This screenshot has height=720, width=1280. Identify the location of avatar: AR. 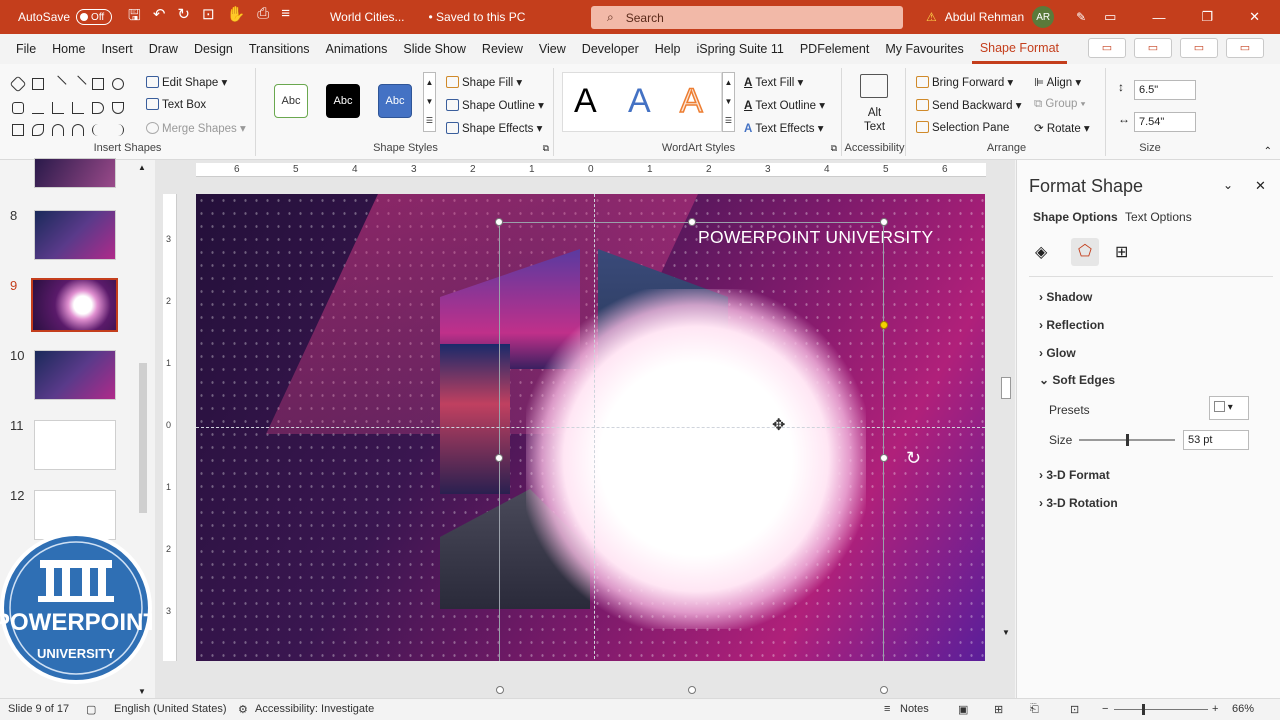
(1043, 17).